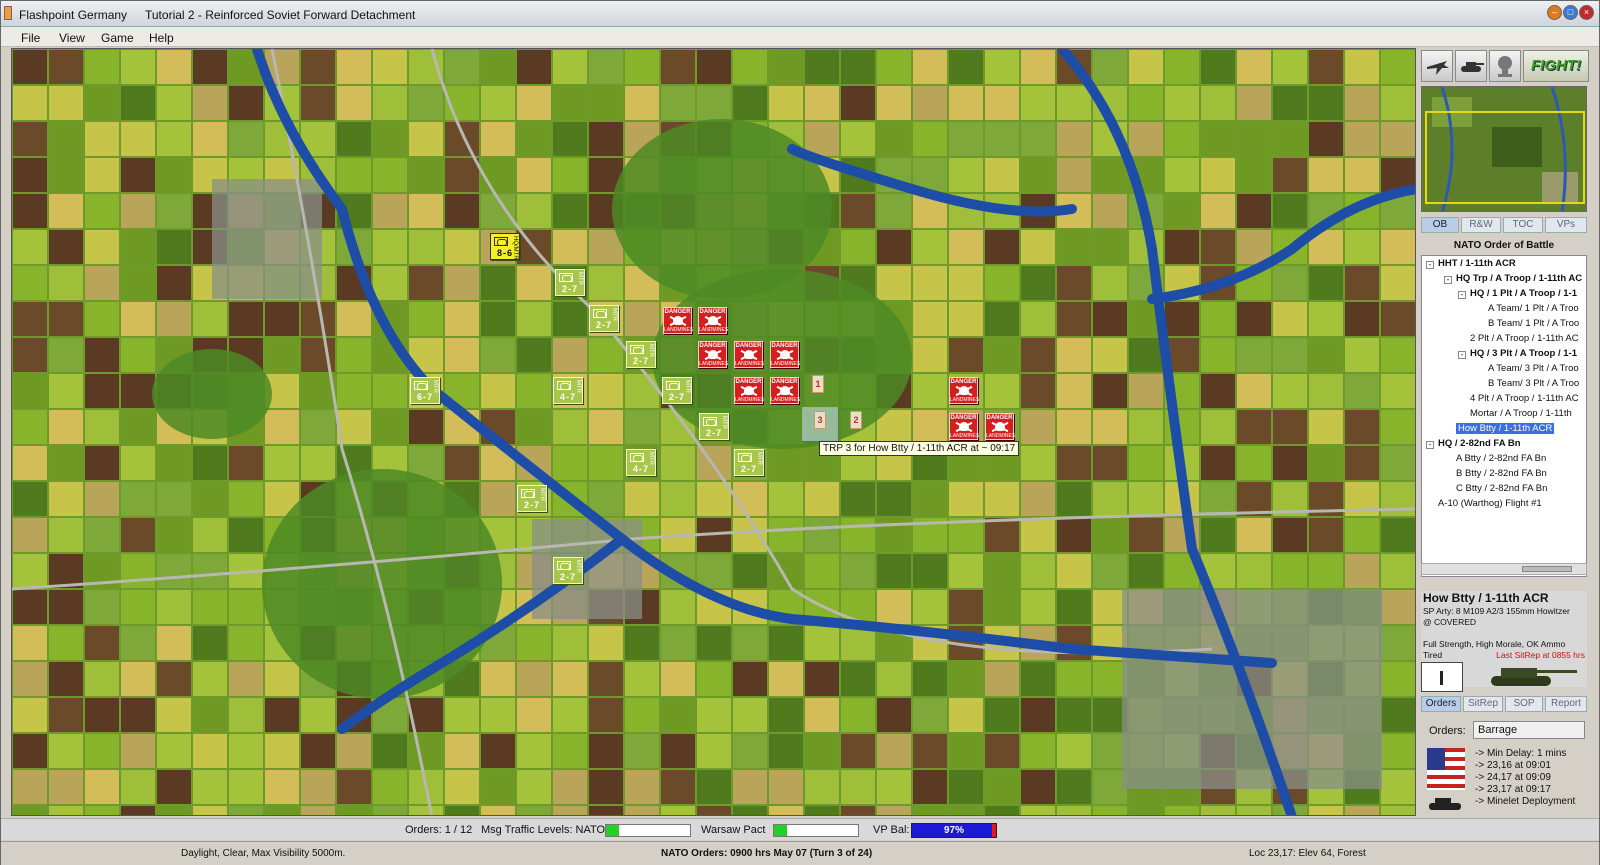 This screenshot has height=865, width=1600. I want to click on oob-tree-item: B Team/ 3 Plt / A Troo, so click(1533, 383).